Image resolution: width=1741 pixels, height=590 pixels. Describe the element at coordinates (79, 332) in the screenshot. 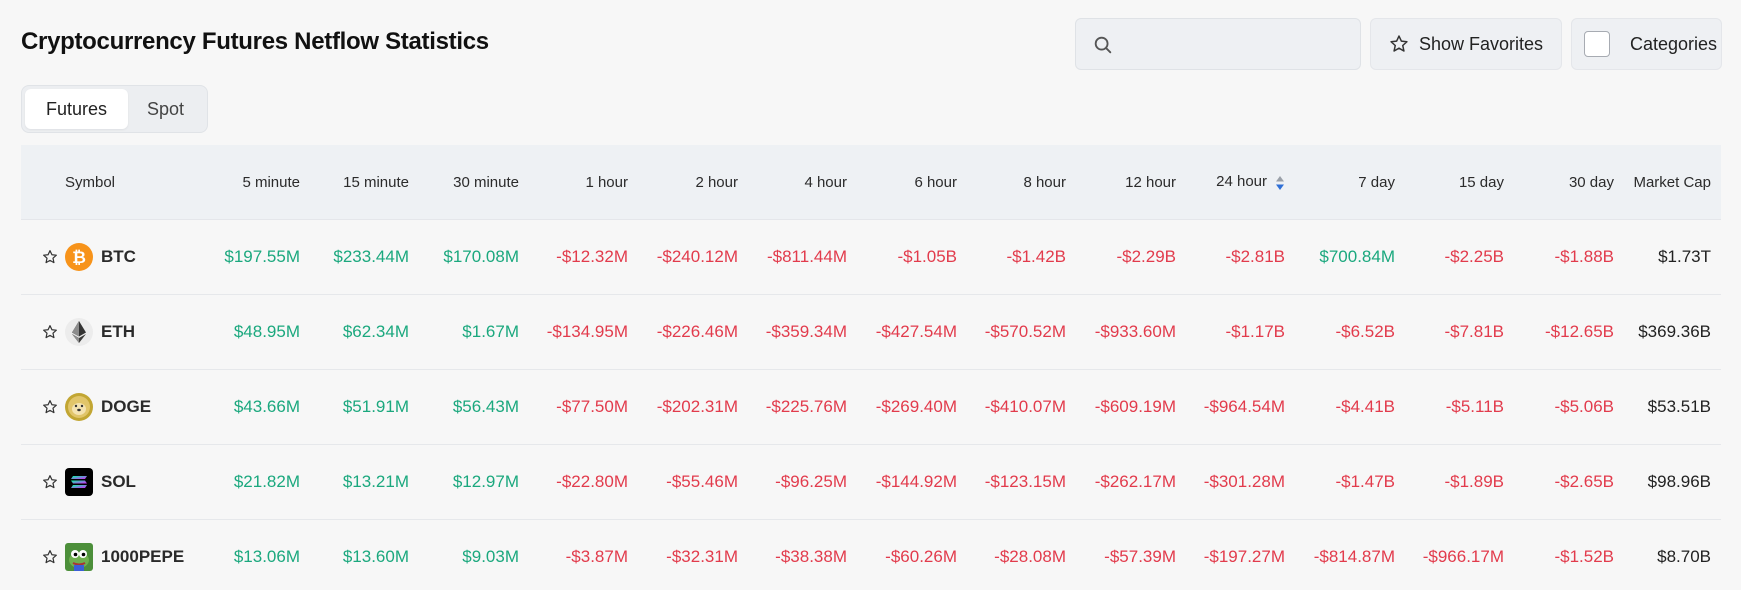

I see `ethereum-icon` at that location.